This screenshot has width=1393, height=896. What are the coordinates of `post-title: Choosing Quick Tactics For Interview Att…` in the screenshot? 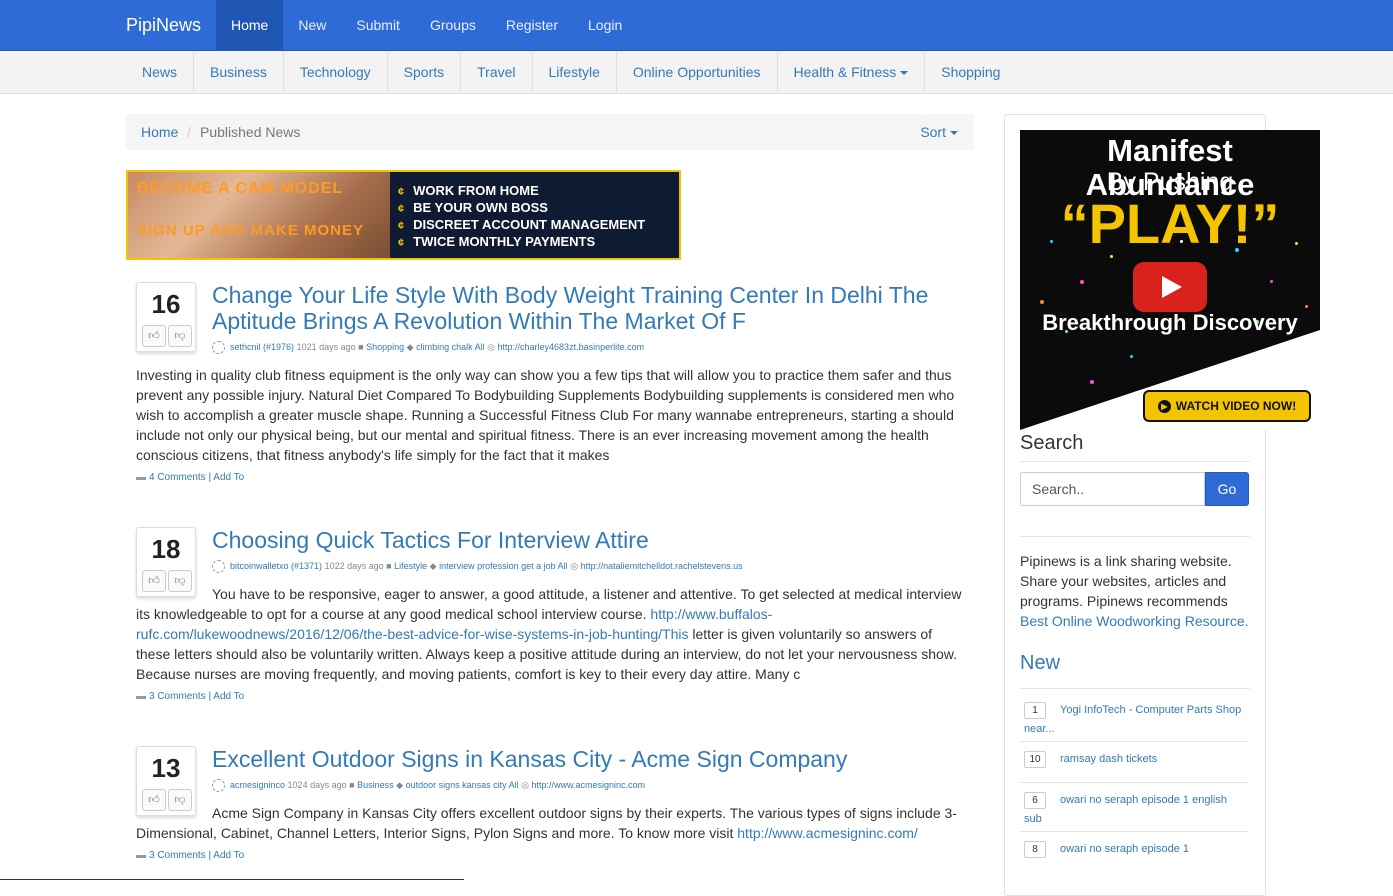 It's located at (592, 540).